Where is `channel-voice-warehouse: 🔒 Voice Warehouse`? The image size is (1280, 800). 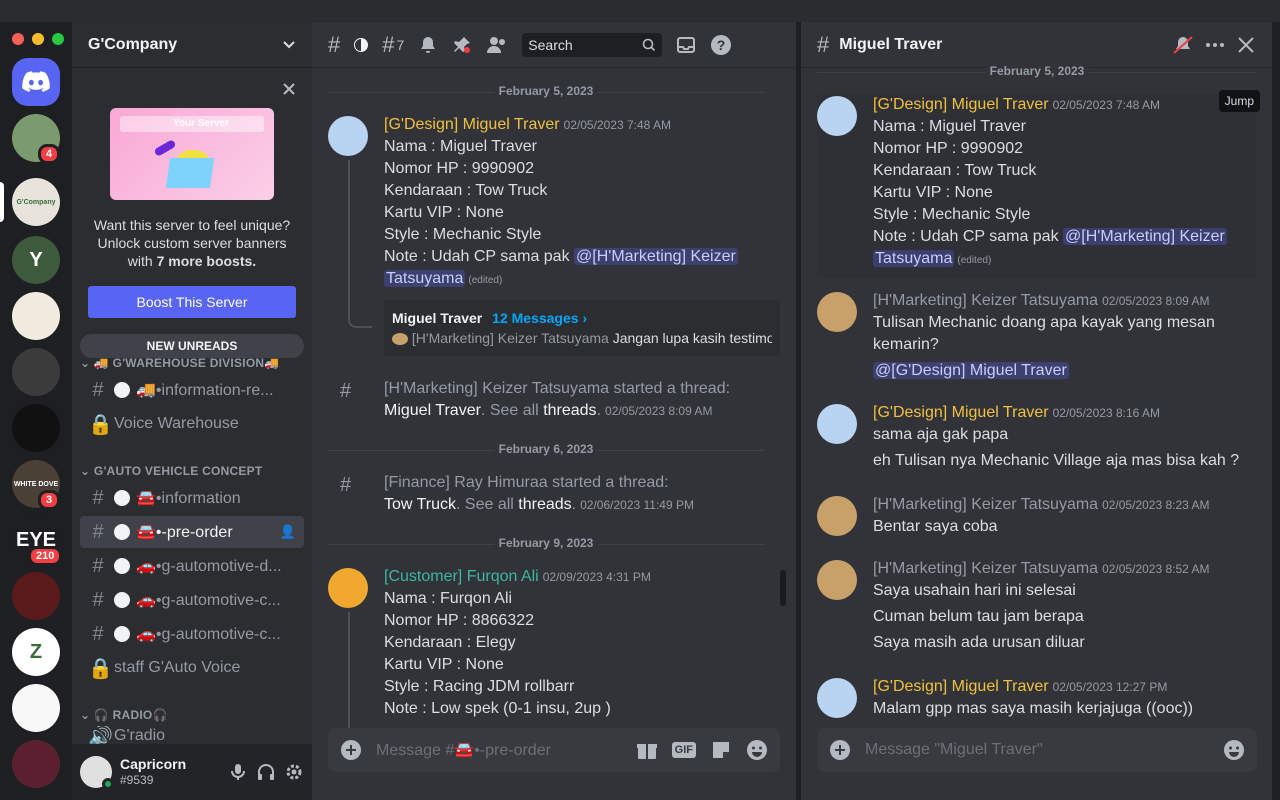 channel-voice-warehouse: 🔒 Voice Warehouse is located at coordinates (192, 424).